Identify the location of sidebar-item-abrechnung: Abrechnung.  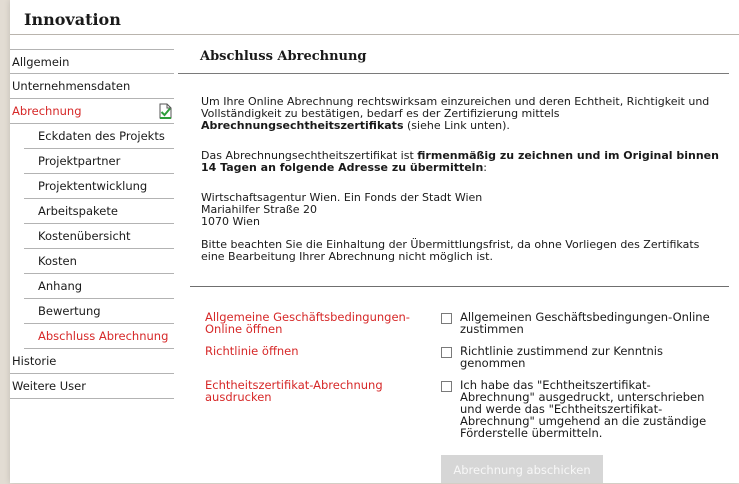
(92, 111).